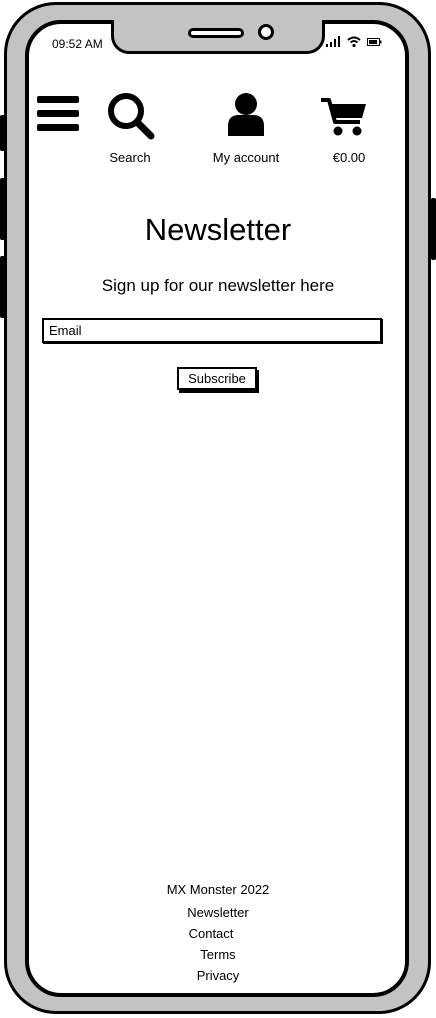 Image resolution: width=436 pixels, height=1018 pixels. What do you see at coordinates (214, 933) in the screenshot?
I see `footer-link-contact: Contact` at bounding box center [214, 933].